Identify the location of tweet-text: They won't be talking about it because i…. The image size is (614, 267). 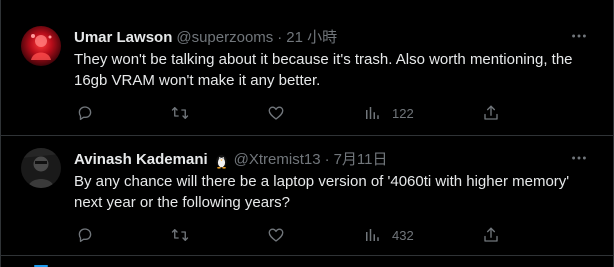
(325, 70).